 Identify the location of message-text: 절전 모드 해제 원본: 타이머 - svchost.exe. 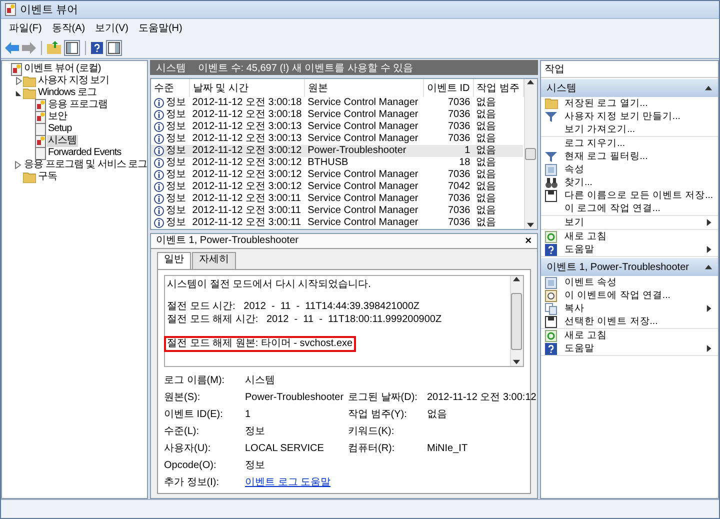
(260, 344).